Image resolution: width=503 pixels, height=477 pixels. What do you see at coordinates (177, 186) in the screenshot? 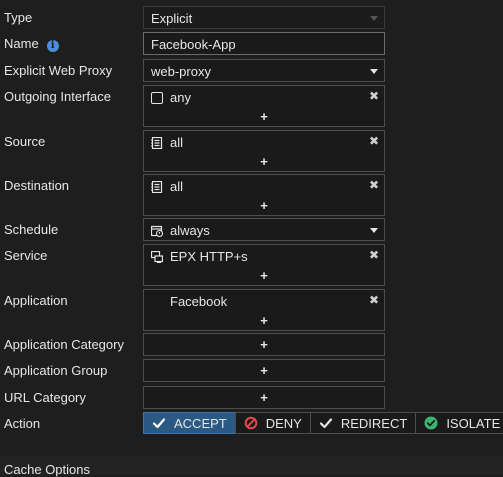
I see `destination-entry-label: all` at bounding box center [177, 186].